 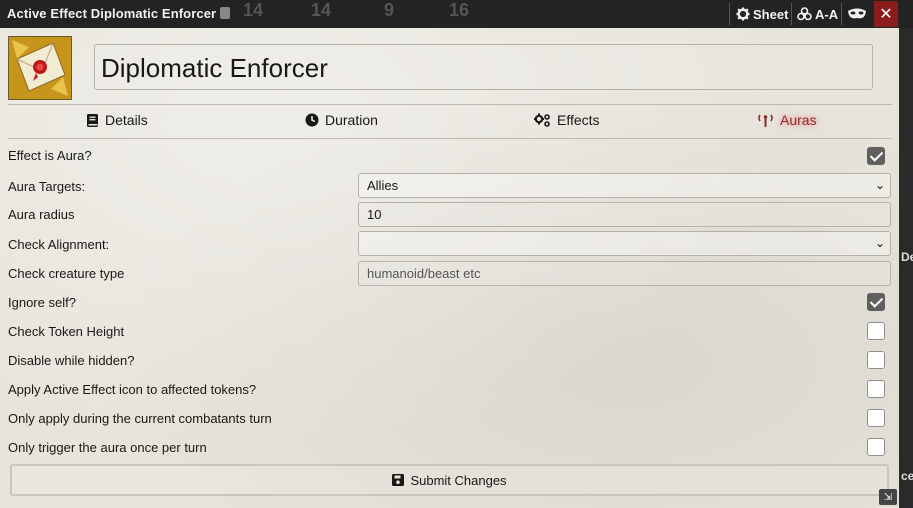 I want to click on aura-targets-select: Allies ⌄, so click(x=624, y=185).